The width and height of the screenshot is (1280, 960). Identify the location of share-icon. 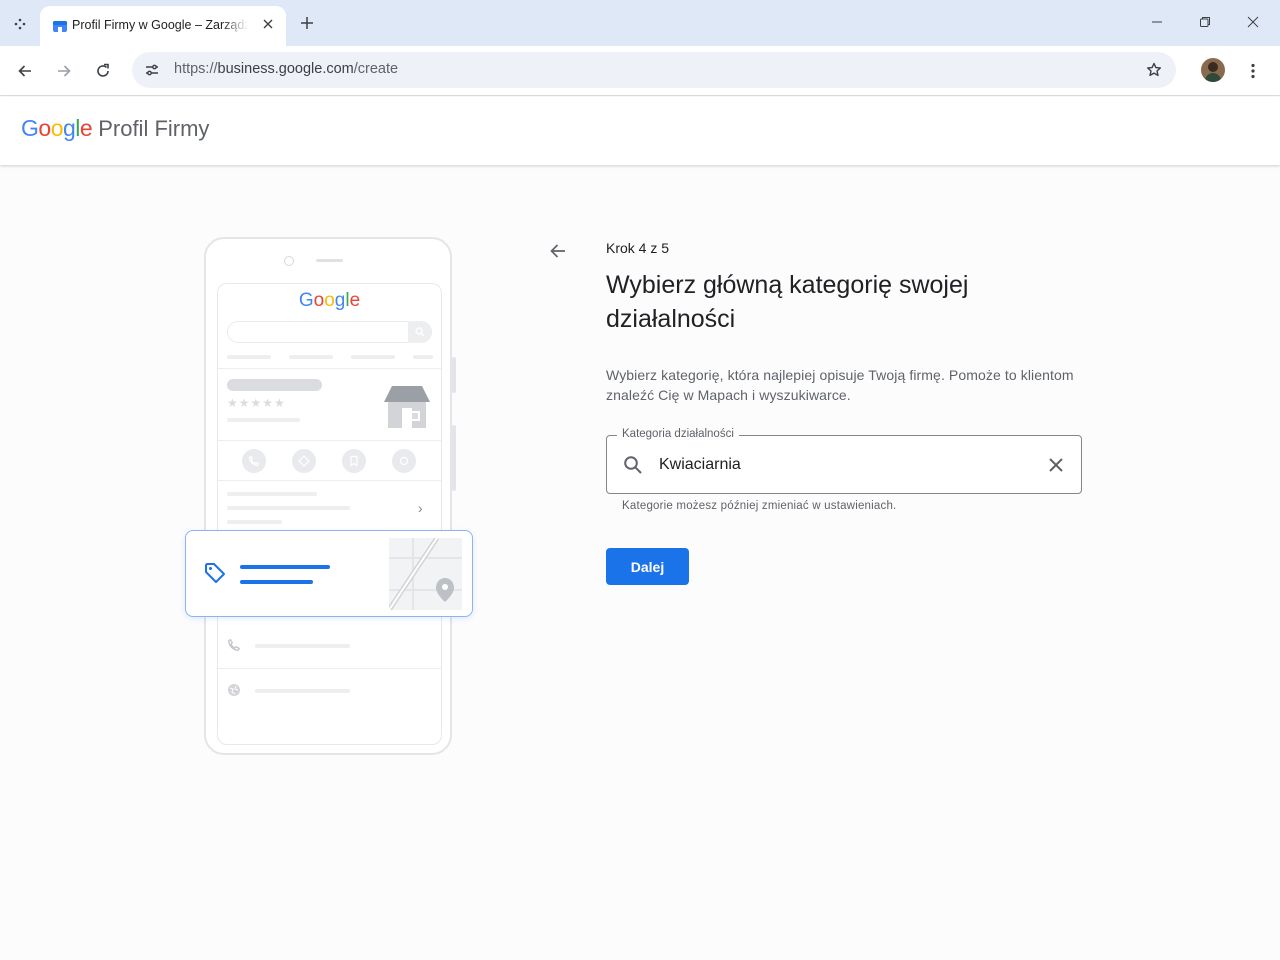
(404, 461).